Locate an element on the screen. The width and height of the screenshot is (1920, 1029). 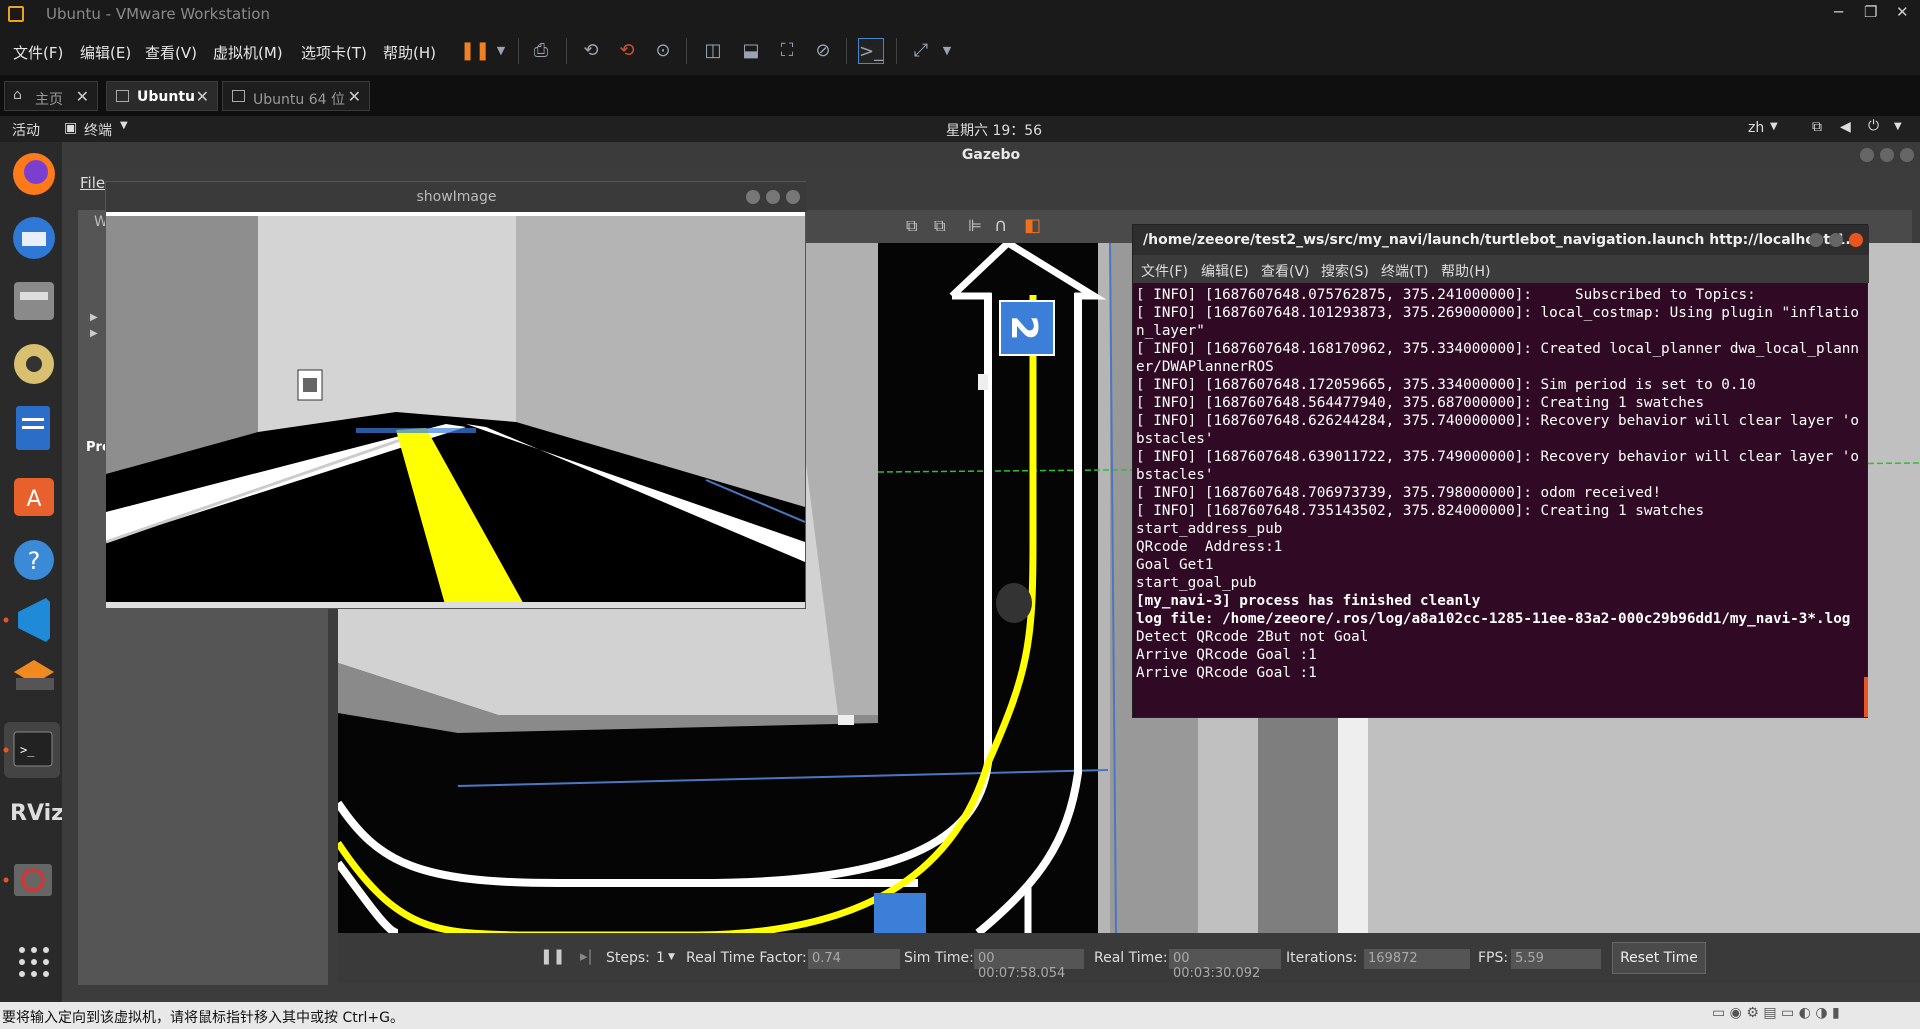
vscode-icon is located at coordinates (34, 620).